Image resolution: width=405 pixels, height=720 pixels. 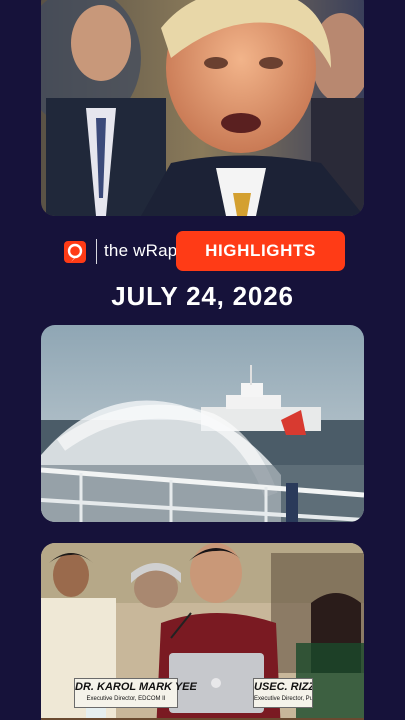 What do you see at coordinates (75, 252) in the screenshot?
I see `rappler-logo-icon` at bounding box center [75, 252].